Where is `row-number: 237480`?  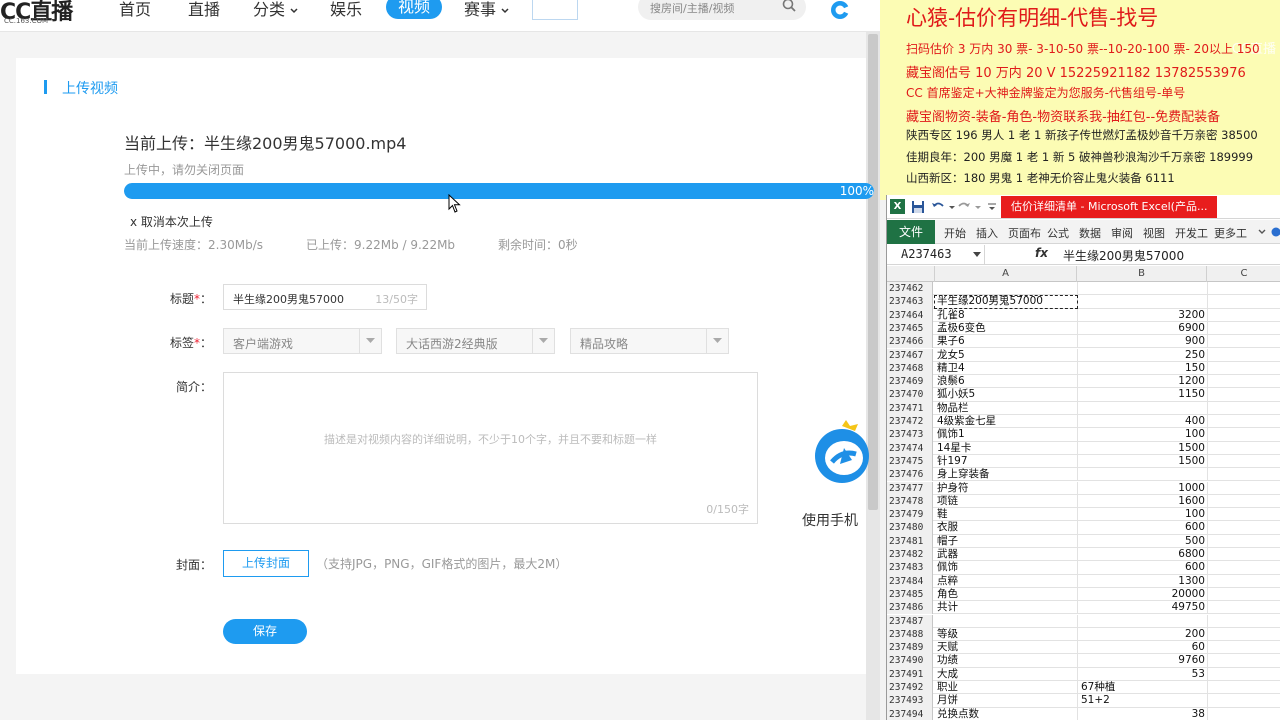
row-number: 237480 is located at coordinates (910, 528).